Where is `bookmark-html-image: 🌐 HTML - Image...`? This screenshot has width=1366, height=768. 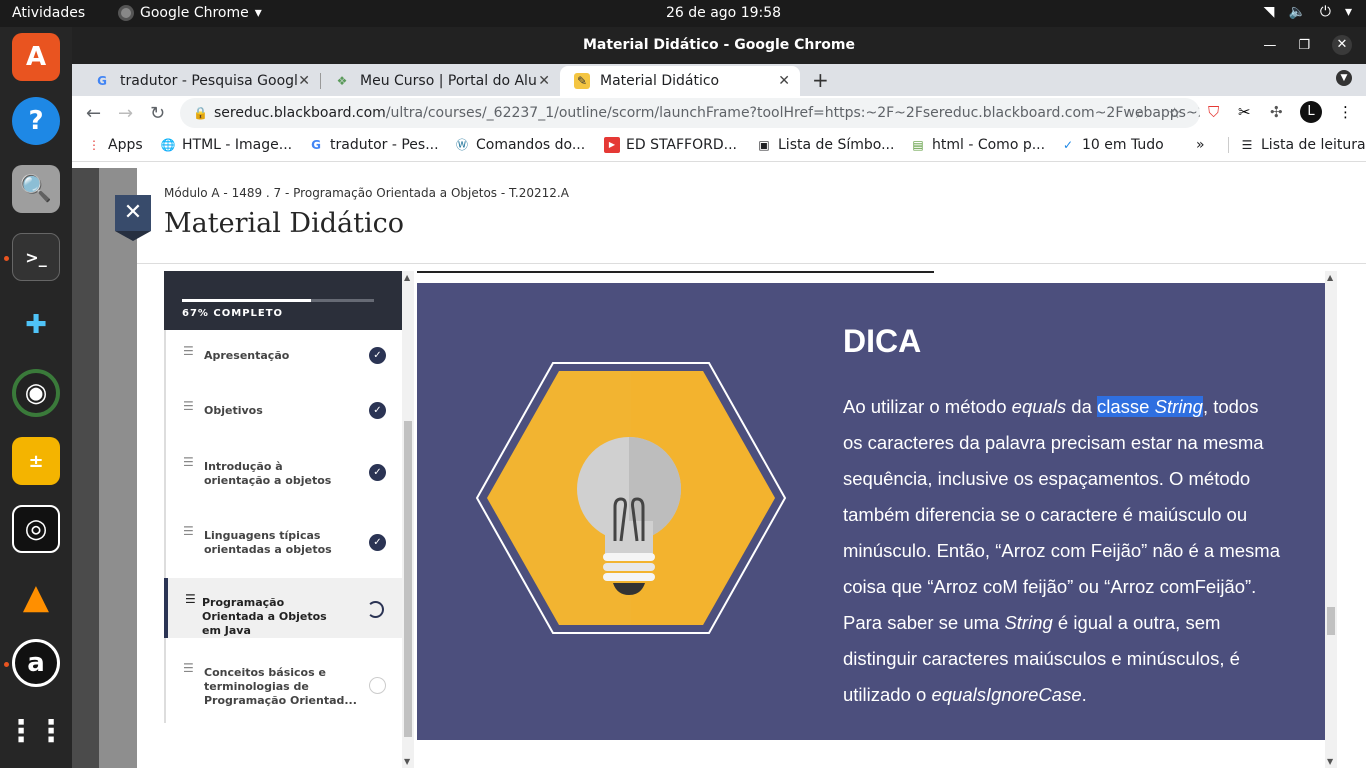
bookmark-html-image: 🌐 HTML - Image... is located at coordinates (226, 145).